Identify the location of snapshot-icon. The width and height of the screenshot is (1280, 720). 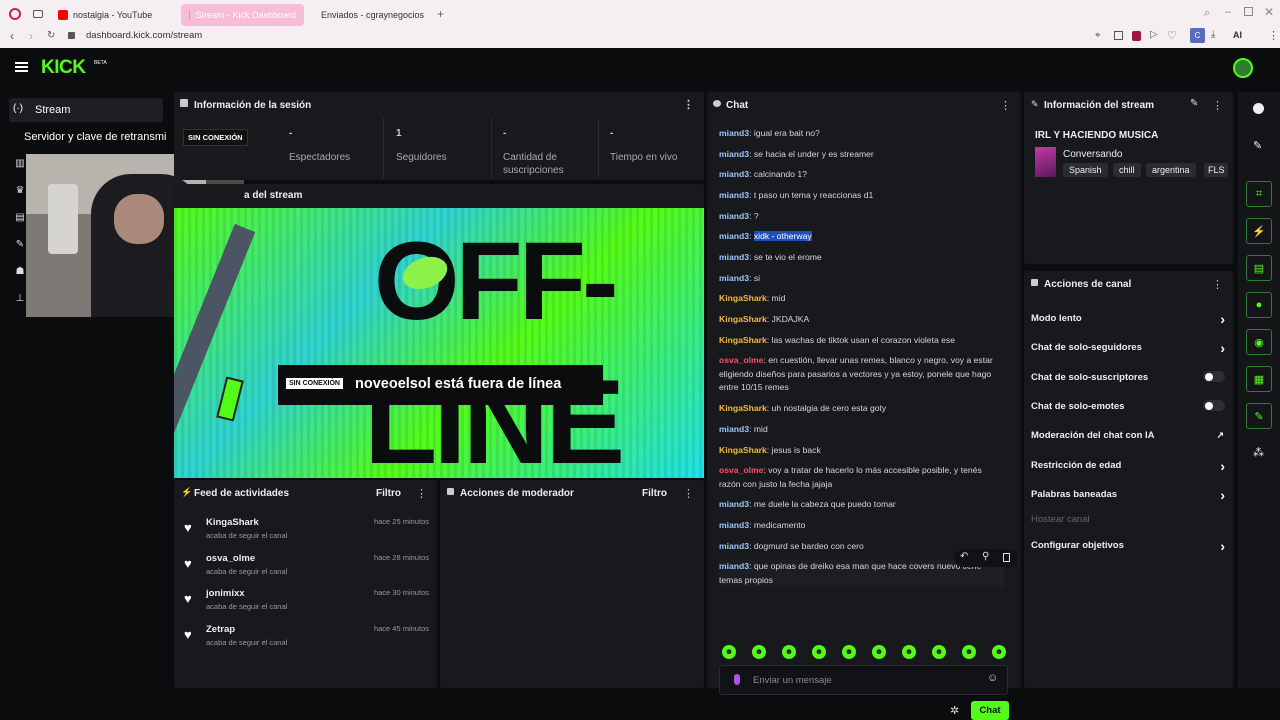
(1118, 35).